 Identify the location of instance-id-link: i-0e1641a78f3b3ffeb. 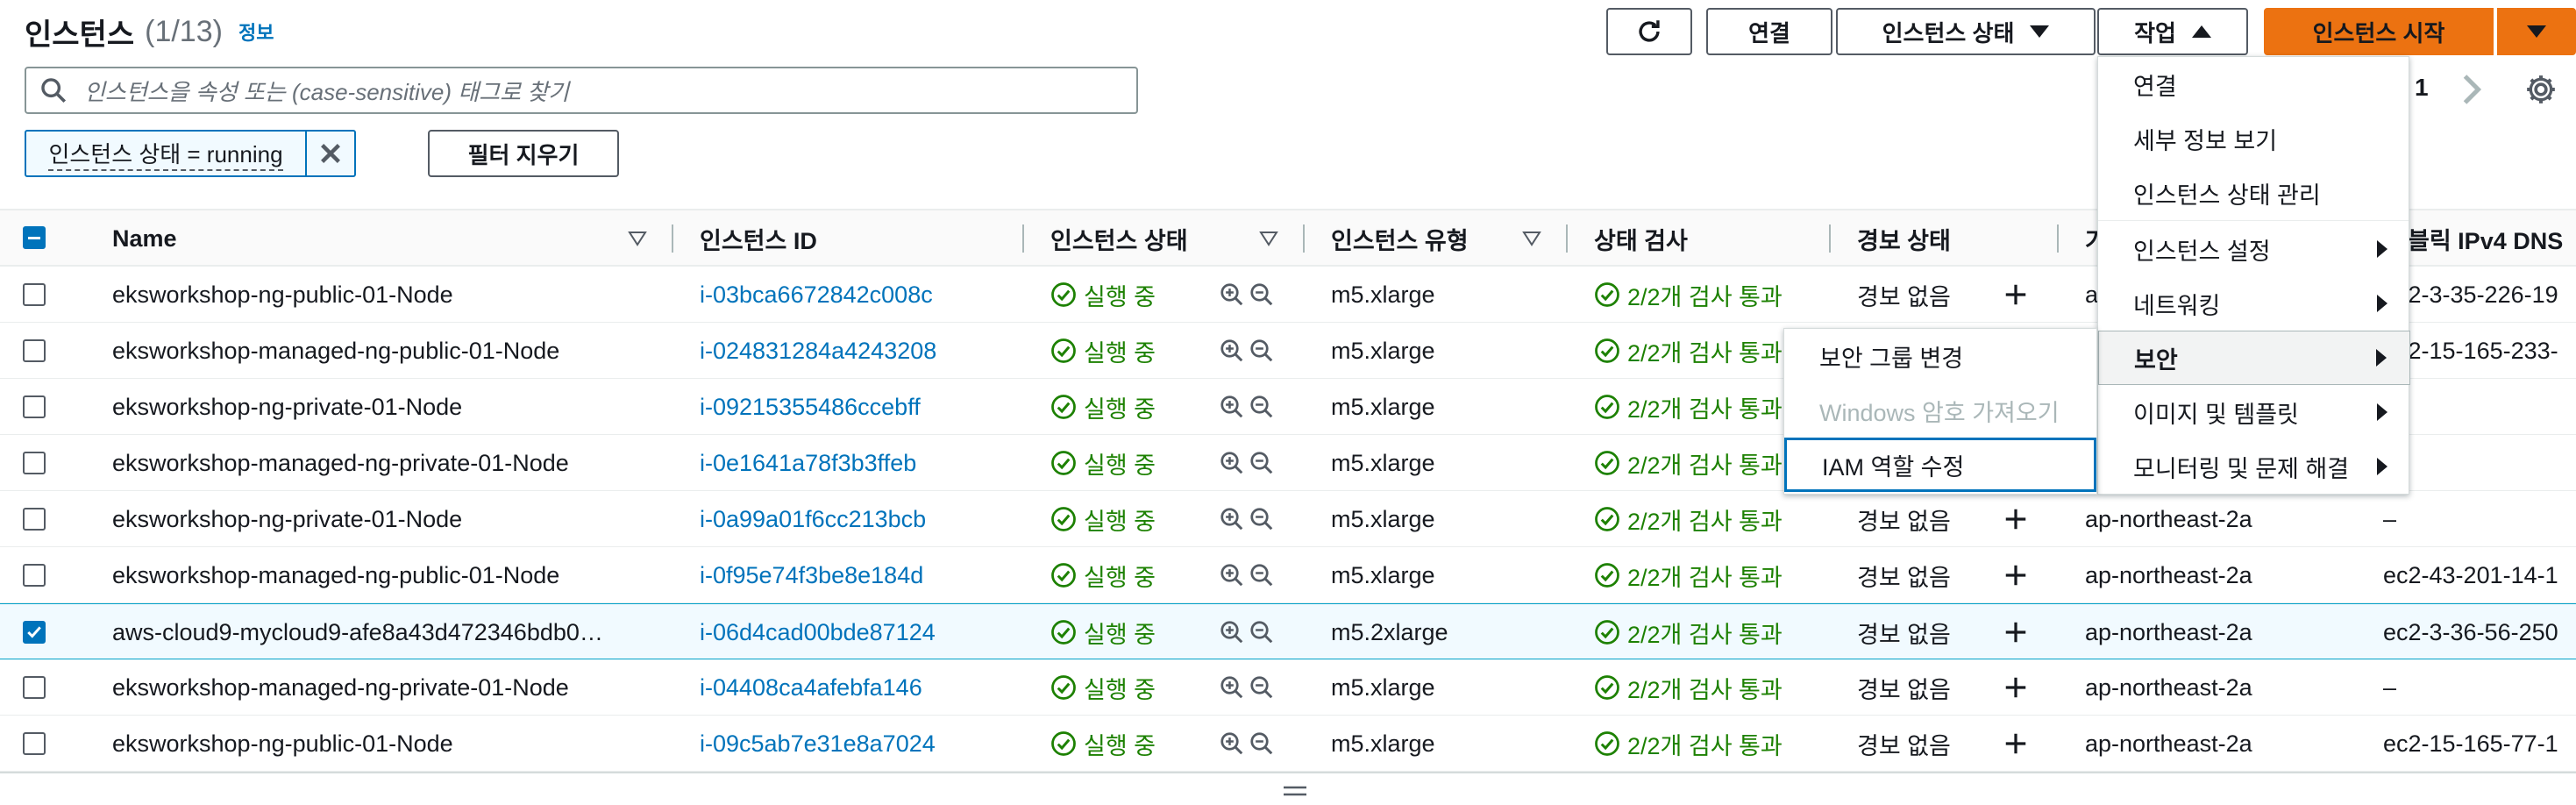
(808, 463).